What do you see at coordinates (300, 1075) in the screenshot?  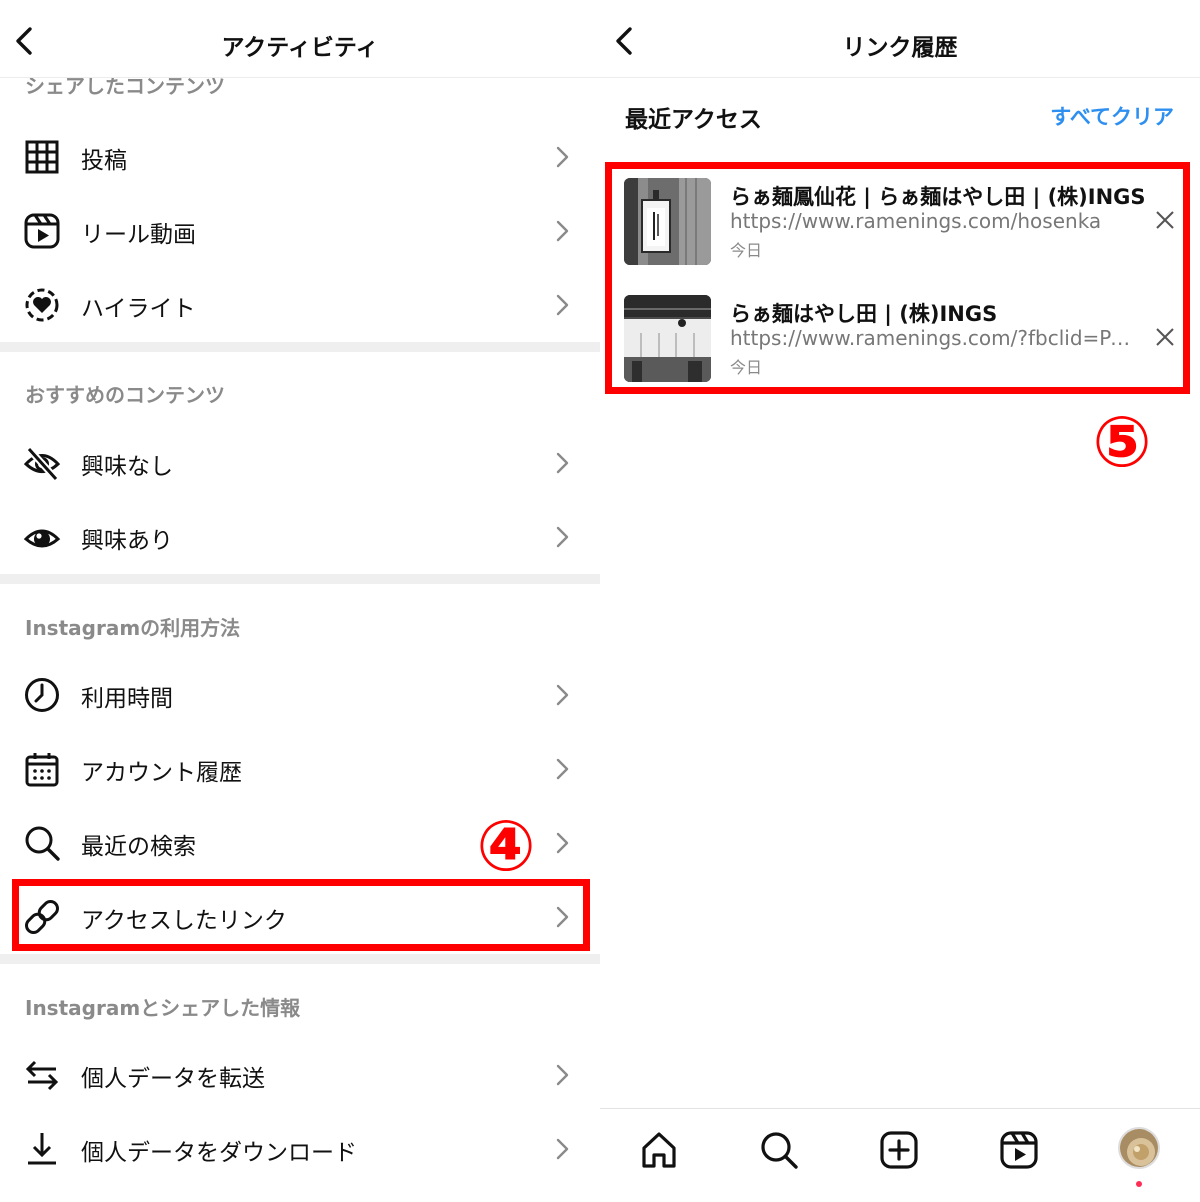 I see `menu-item-transfer-data: 個人データを転送` at bounding box center [300, 1075].